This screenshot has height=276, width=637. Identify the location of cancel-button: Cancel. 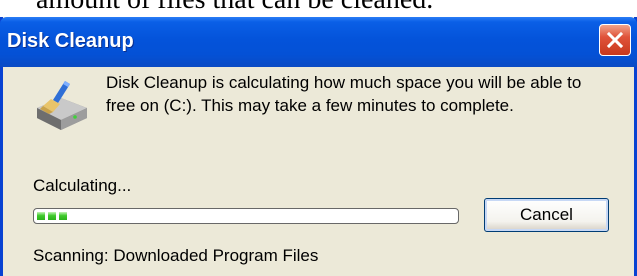
(546, 215).